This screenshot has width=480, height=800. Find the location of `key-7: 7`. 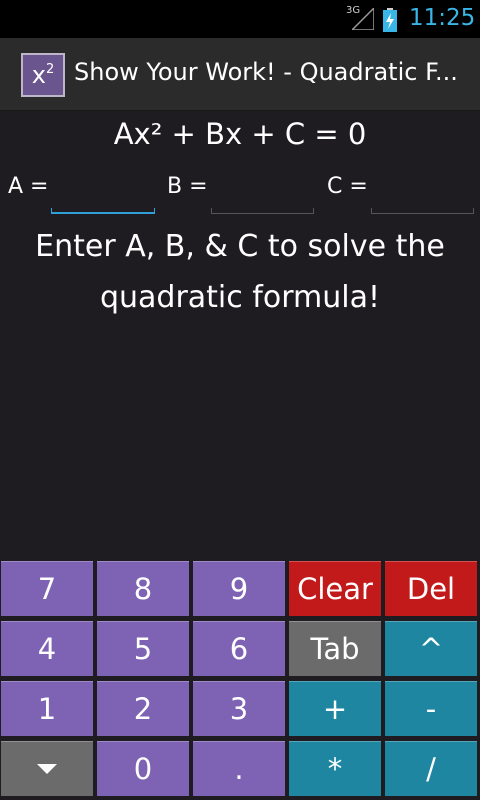

key-7: 7 is located at coordinates (47, 588).